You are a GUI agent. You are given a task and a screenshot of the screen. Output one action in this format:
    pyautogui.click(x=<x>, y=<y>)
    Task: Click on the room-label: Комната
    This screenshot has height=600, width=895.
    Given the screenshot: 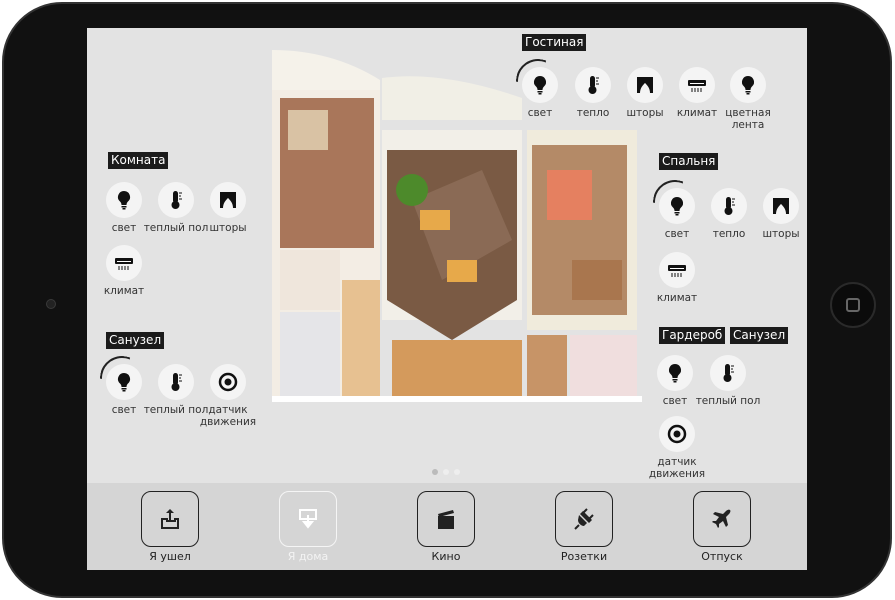 What is the action you would take?
    pyautogui.click(x=138, y=160)
    